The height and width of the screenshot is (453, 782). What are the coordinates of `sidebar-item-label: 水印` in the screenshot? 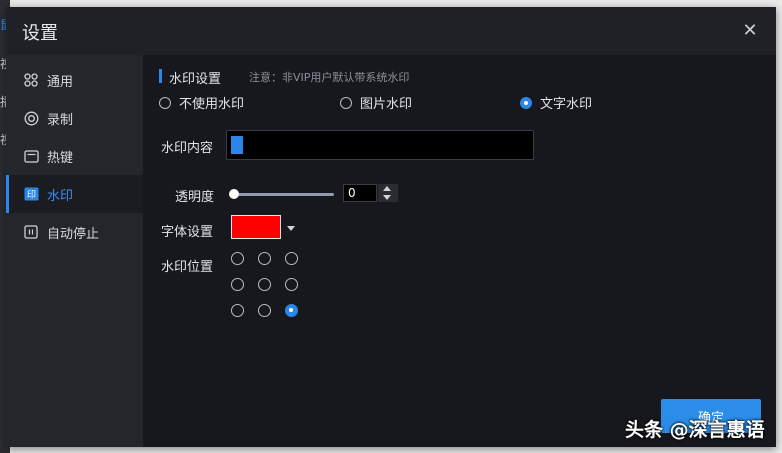 It's located at (60, 196).